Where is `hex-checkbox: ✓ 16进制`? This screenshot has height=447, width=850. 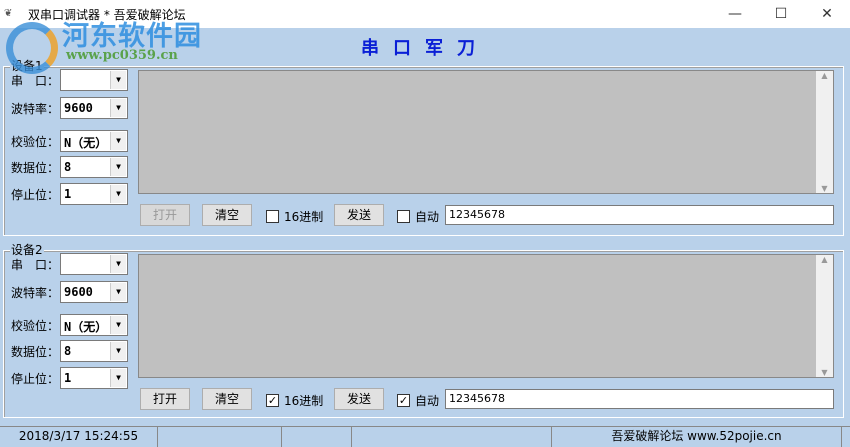 hex-checkbox: ✓ 16进制 is located at coordinates (294, 400).